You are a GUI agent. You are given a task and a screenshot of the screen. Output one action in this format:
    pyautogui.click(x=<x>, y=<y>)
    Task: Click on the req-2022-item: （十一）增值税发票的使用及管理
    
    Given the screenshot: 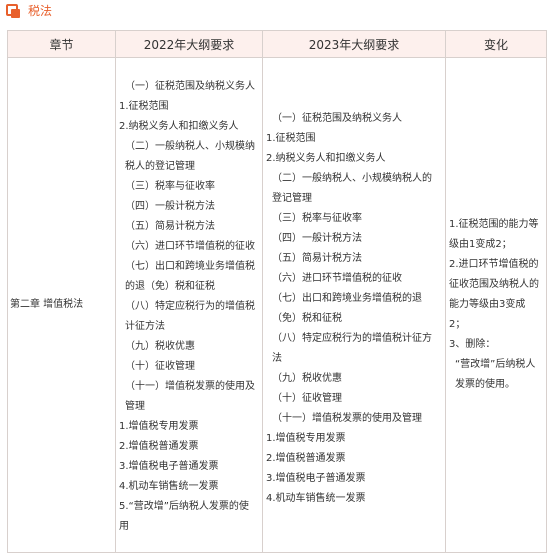 What is the action you would take?
    pyautogui.click(x=190, y=396)
    